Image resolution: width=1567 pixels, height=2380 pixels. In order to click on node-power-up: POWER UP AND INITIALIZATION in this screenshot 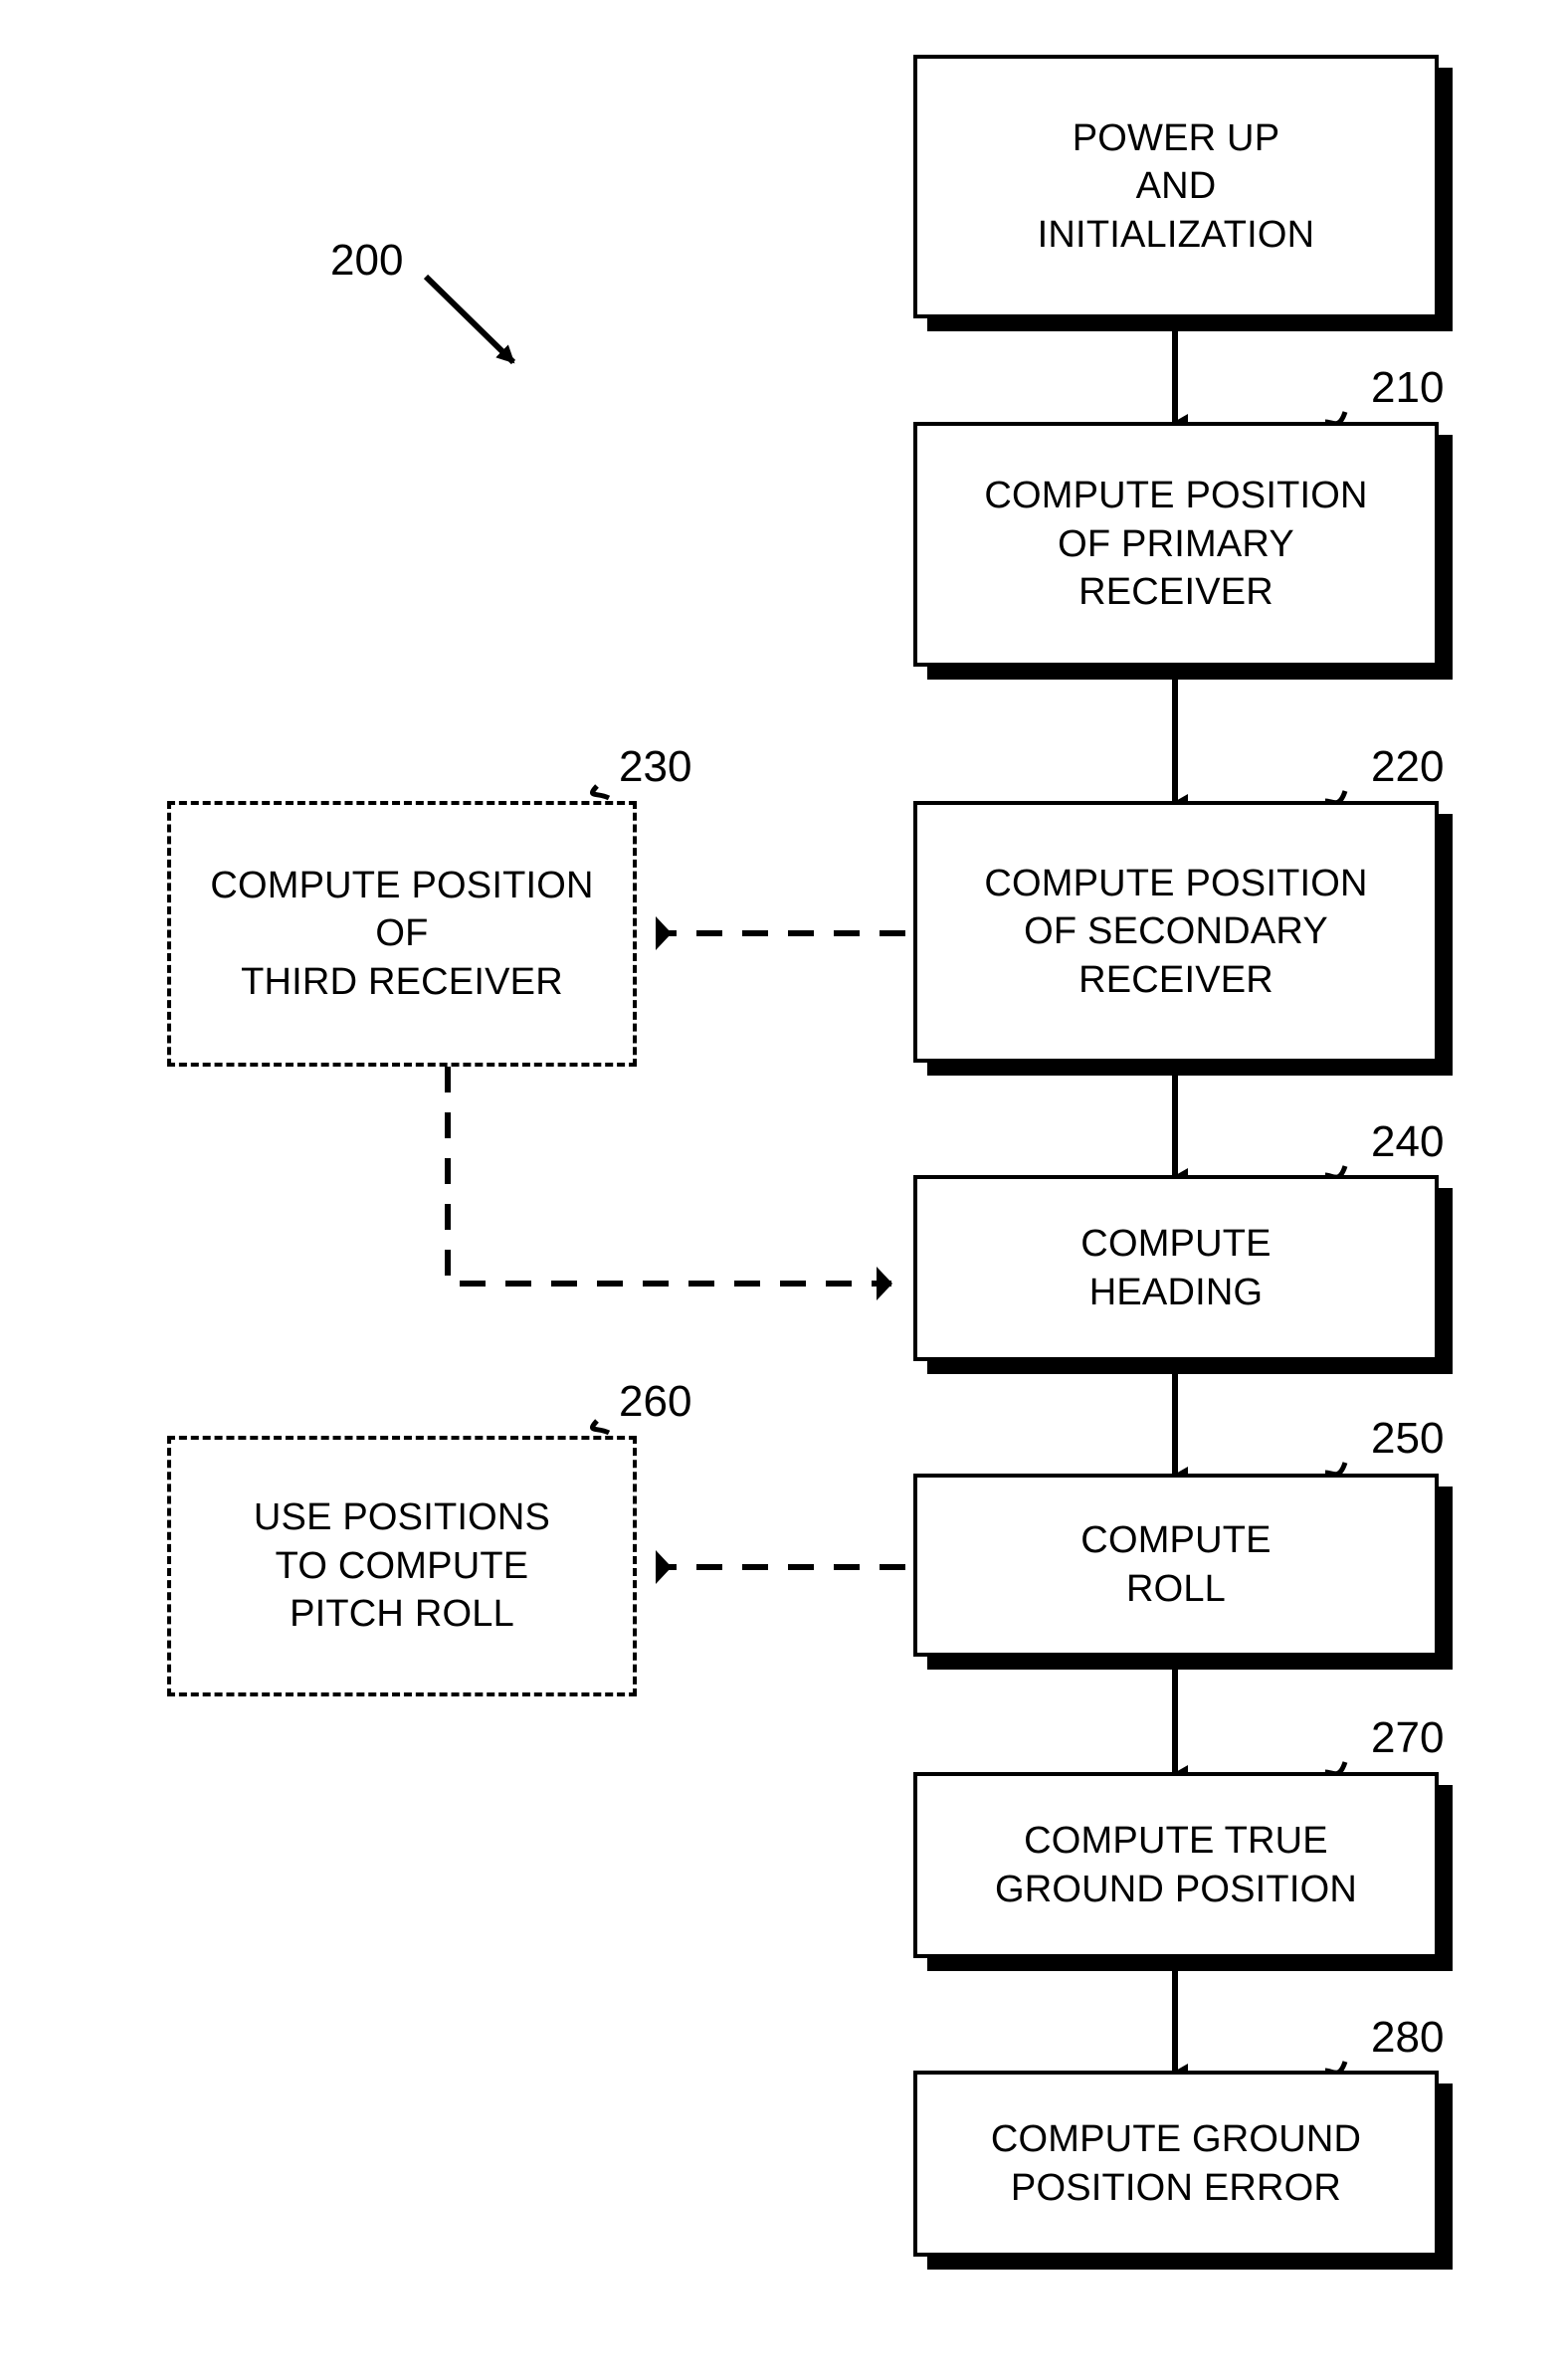, I will do `click(1176, 186)`.